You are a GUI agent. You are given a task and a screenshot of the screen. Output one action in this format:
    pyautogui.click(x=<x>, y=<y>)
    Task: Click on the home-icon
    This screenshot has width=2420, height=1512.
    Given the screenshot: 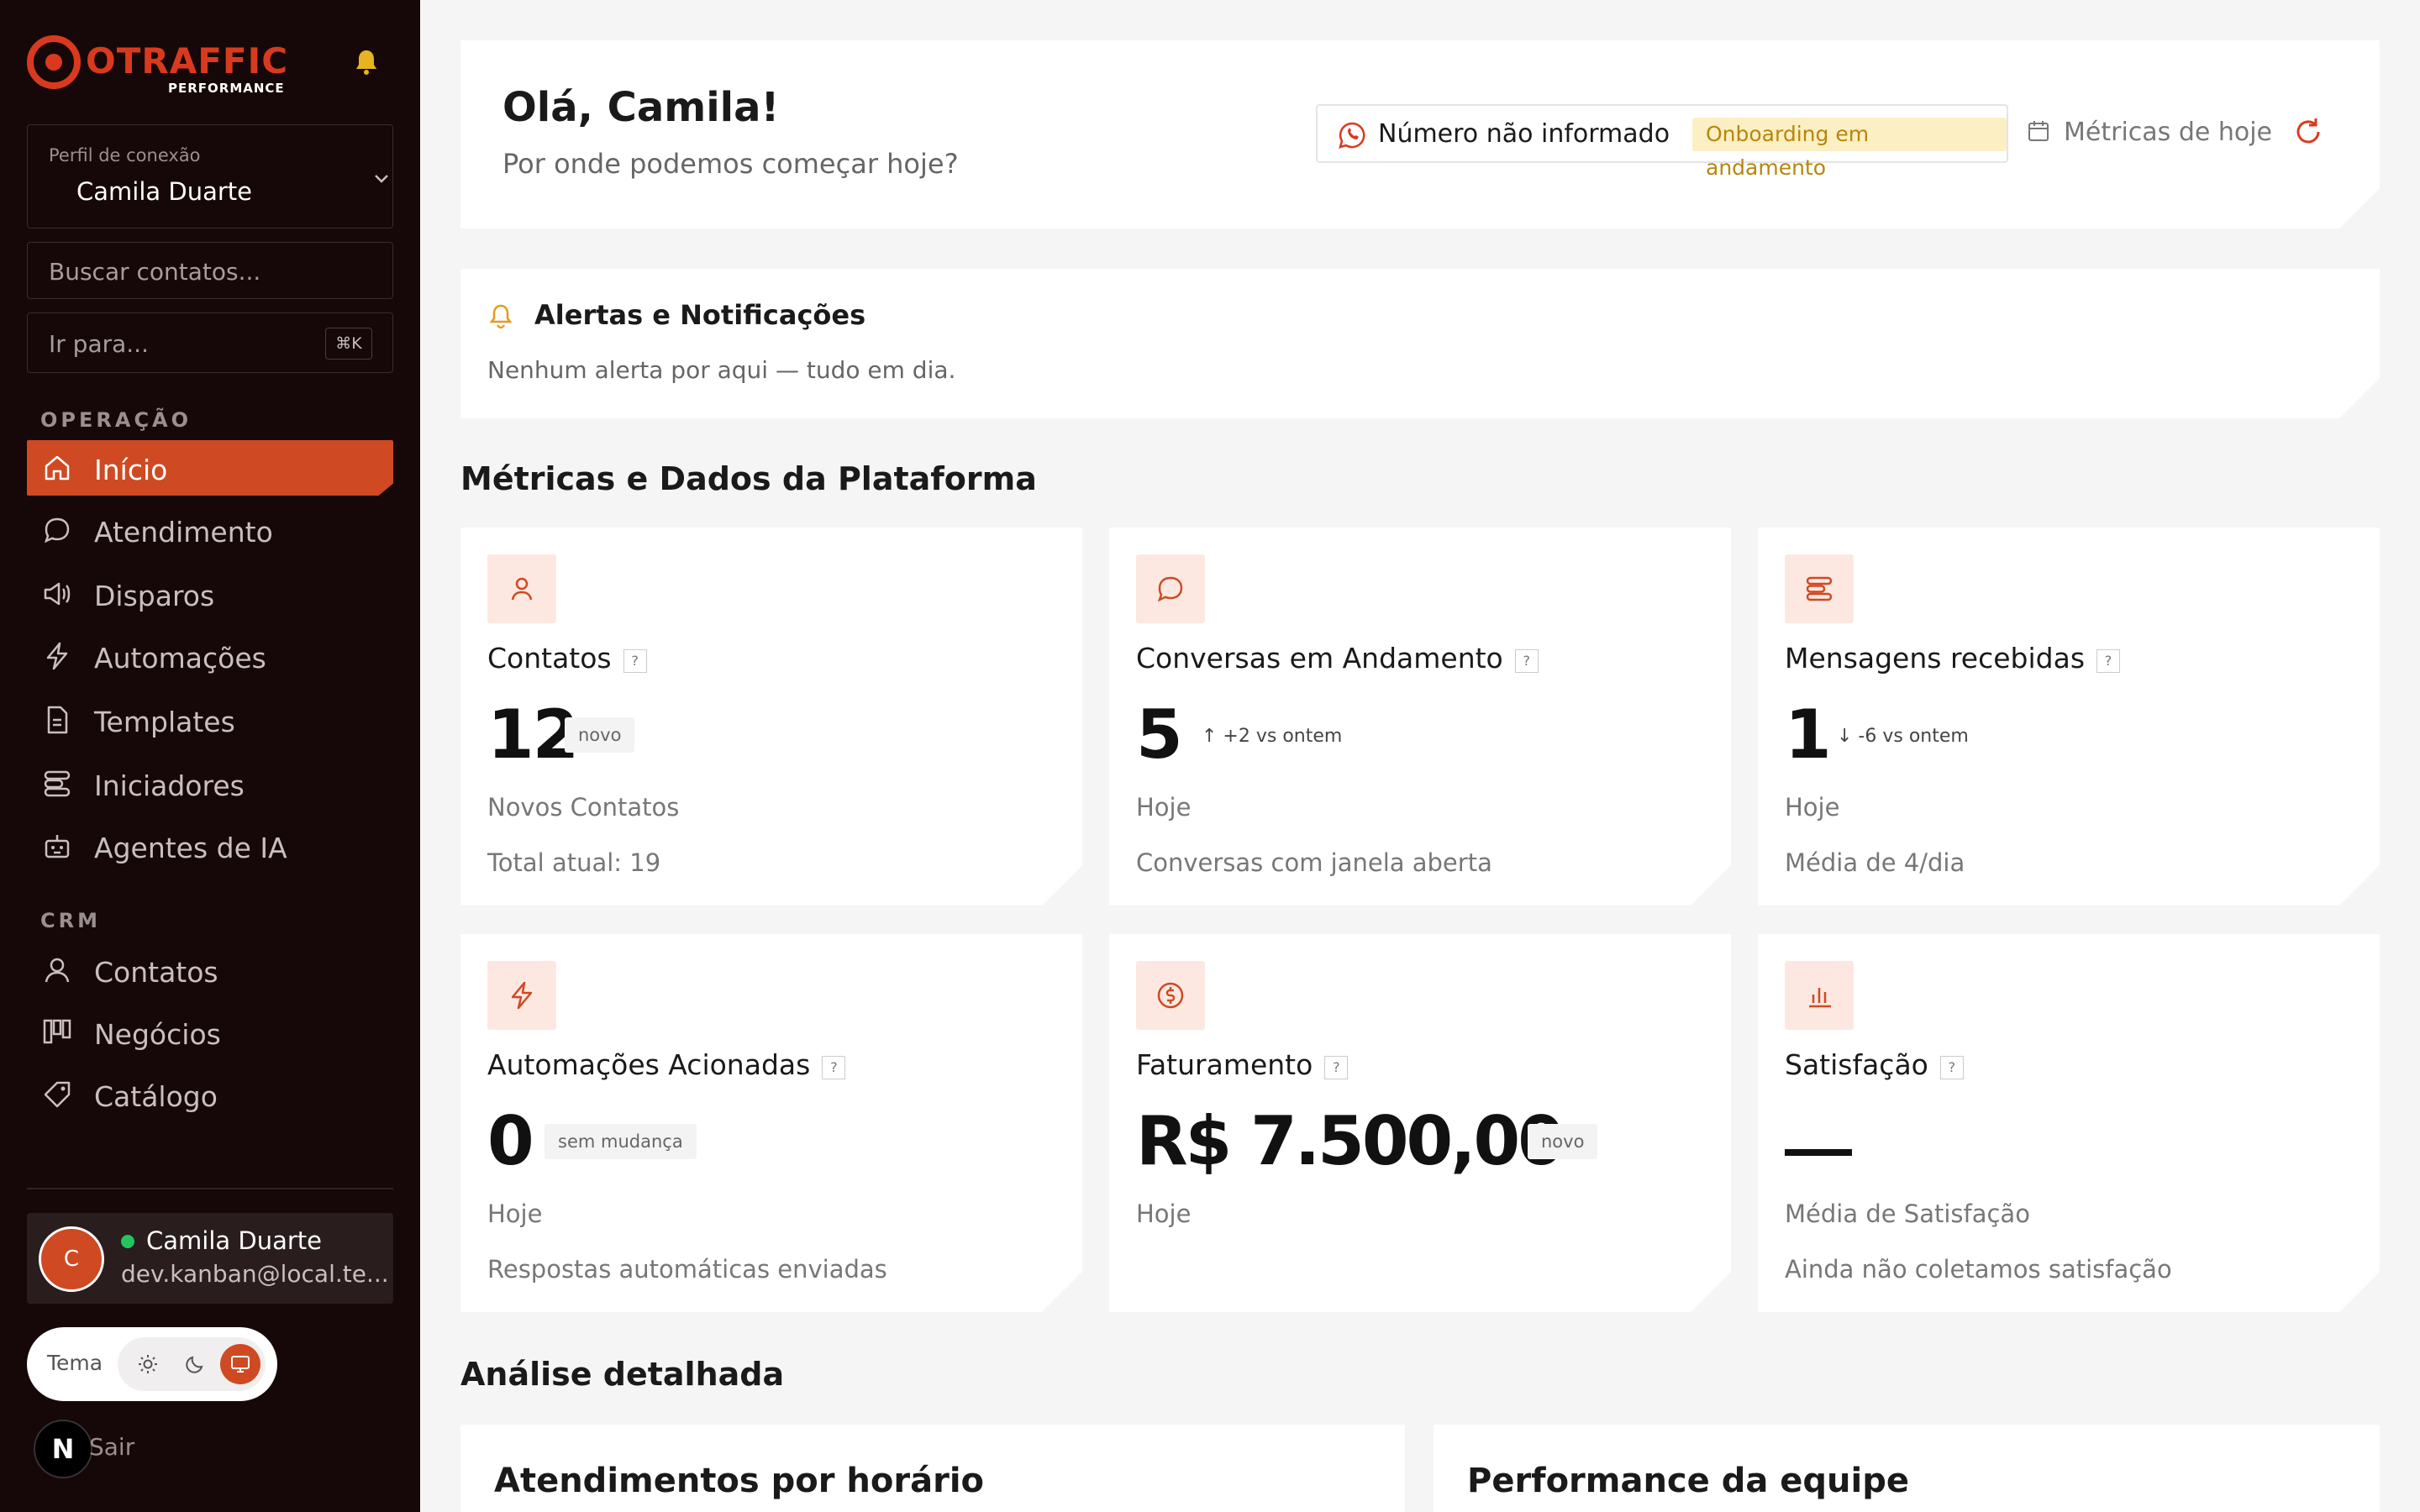 What is the action you would take?
    pyautogui.click(x=58, y=467)
    